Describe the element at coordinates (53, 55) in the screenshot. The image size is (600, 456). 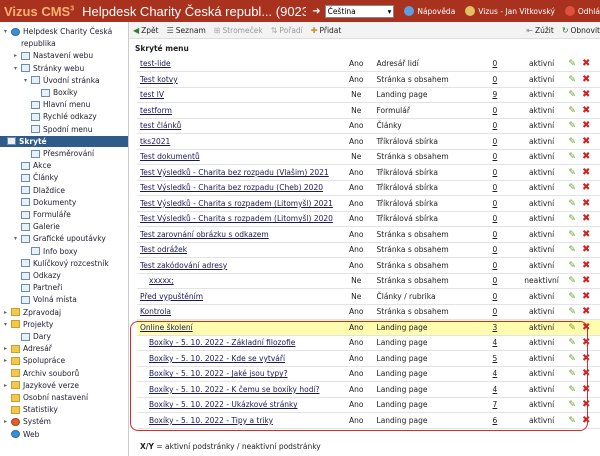
I see `sidebar-item: ▸ Nastavení webu` at that location.